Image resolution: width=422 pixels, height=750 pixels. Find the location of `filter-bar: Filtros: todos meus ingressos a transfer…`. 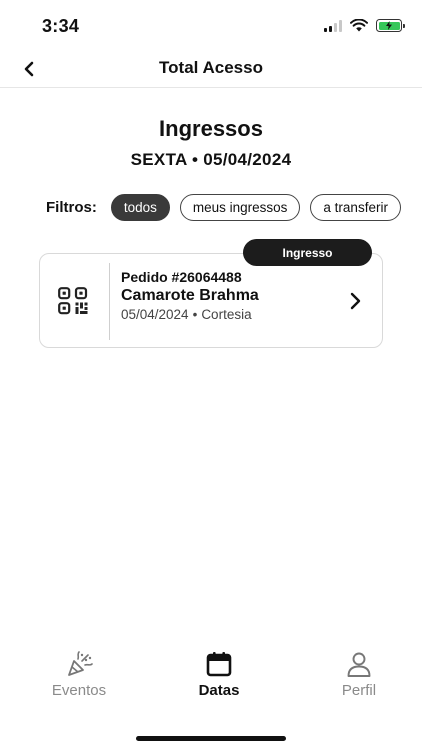

filter-bar: Filtros: todos meus ingressos a transfer… is located at coordinates (234, 207).